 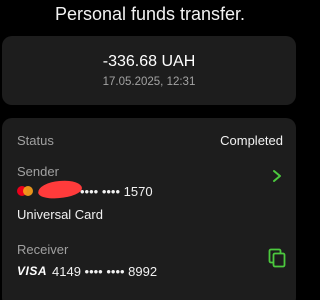 What do you see at coordinates (60, 214) in the screenshot?
I see `sender-card-name: Universal Card` at bounding box center [60, 214].